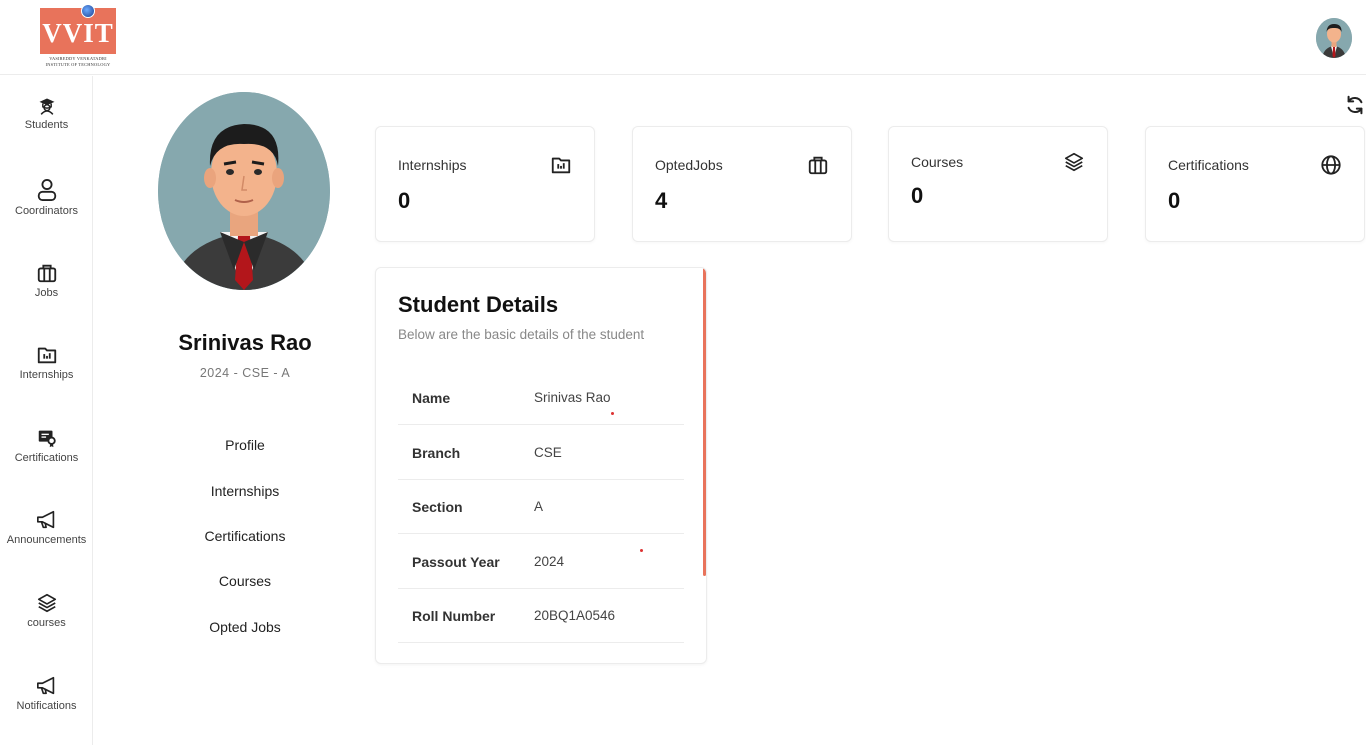 This screenshot has width=1366, height=745. I want to click on detail-value: A, so click(539, 506).